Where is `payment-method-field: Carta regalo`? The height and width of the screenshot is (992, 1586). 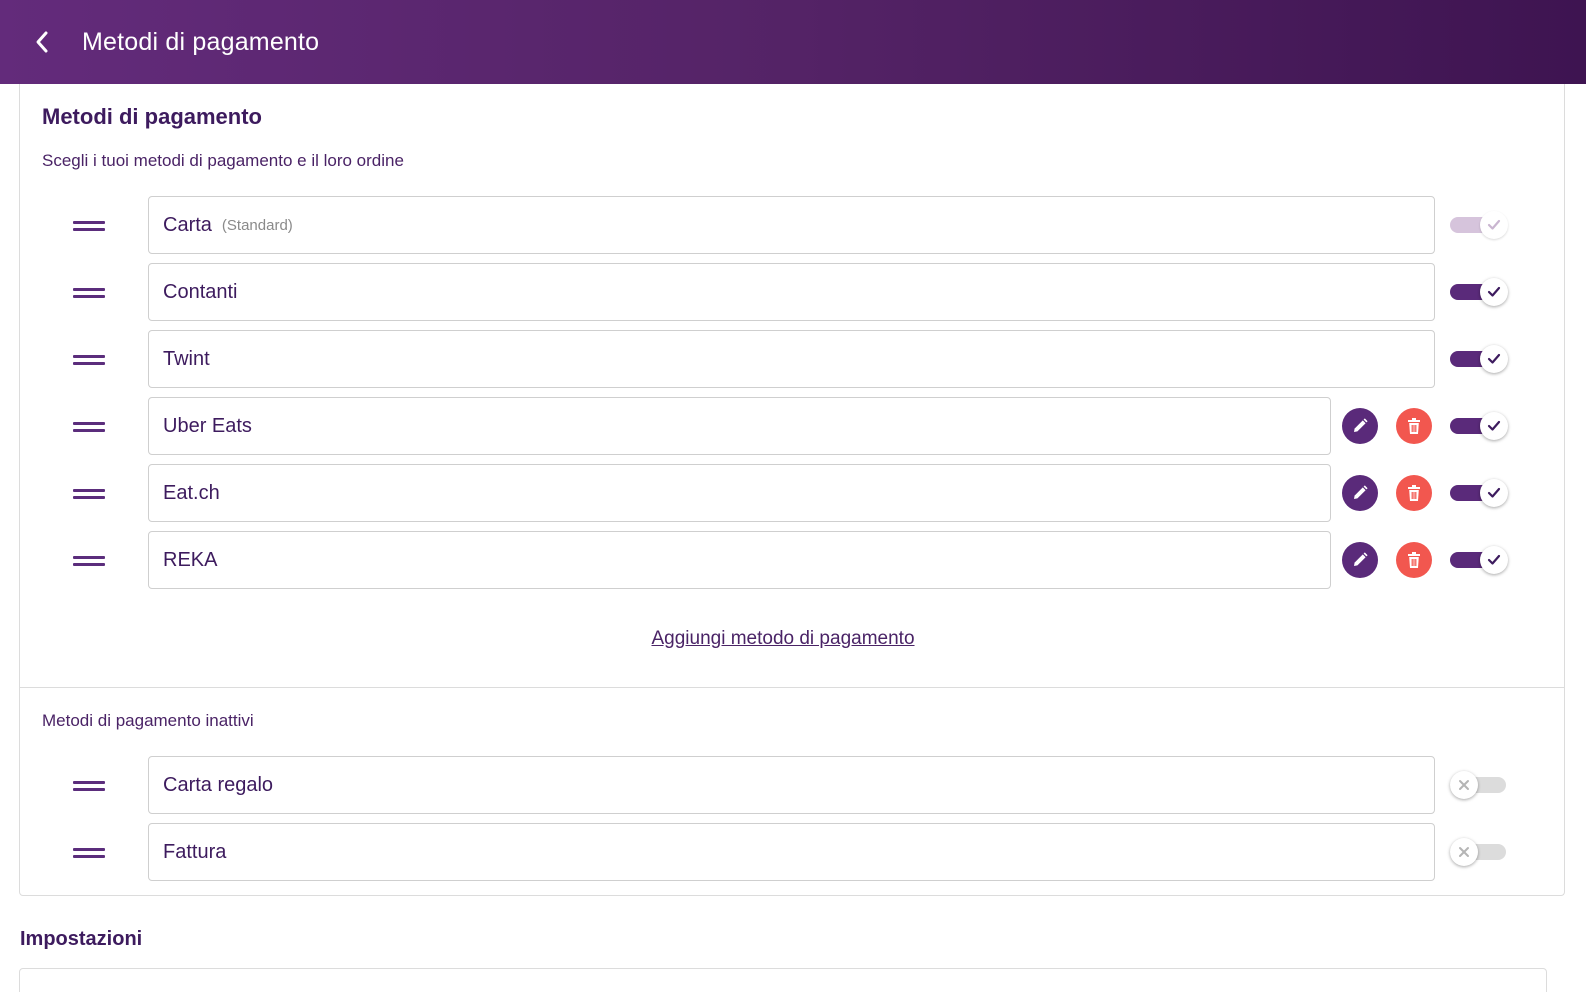
payment-method-field: Carta regalo is located at coordinates (791, 785).